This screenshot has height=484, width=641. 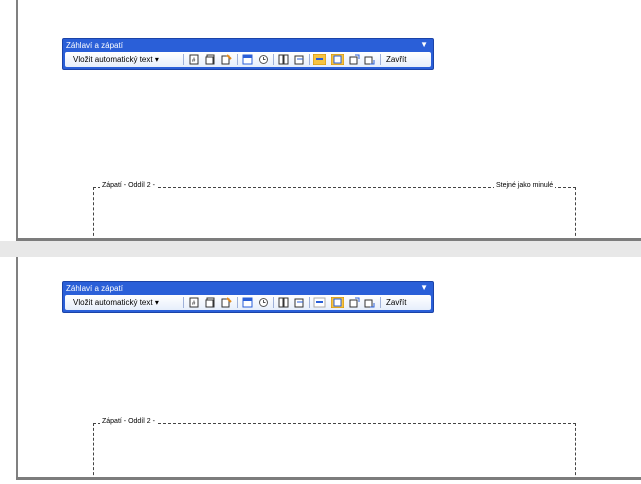 What do you see at coordinates (525, 185) in the screenshot?
I see `same-as-previous-label: Stejné jako minulé` at bounding box center [525, 185].